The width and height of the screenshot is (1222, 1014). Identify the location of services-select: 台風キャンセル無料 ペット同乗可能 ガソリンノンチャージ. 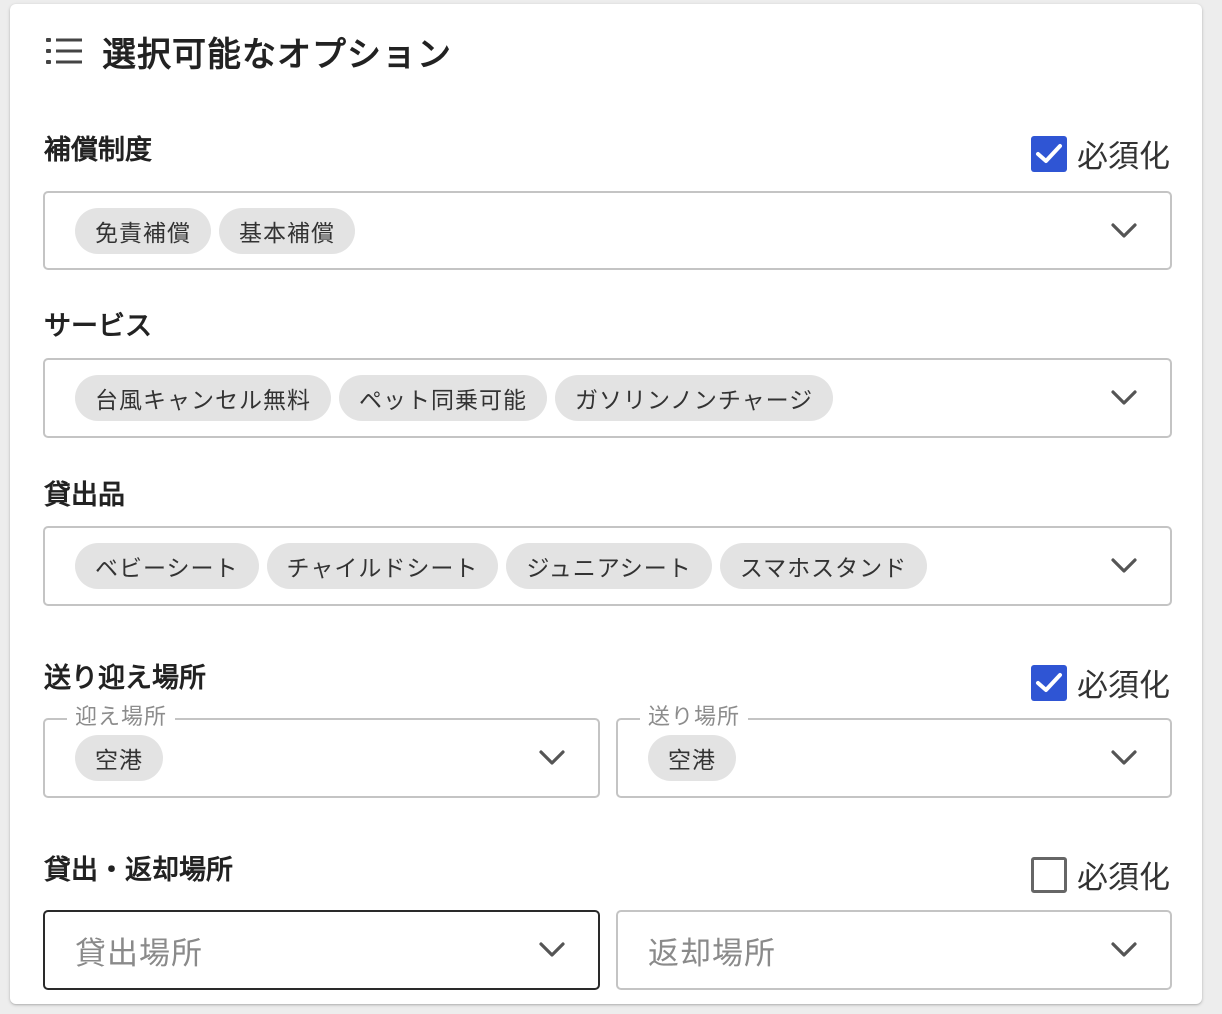
(607, 398).